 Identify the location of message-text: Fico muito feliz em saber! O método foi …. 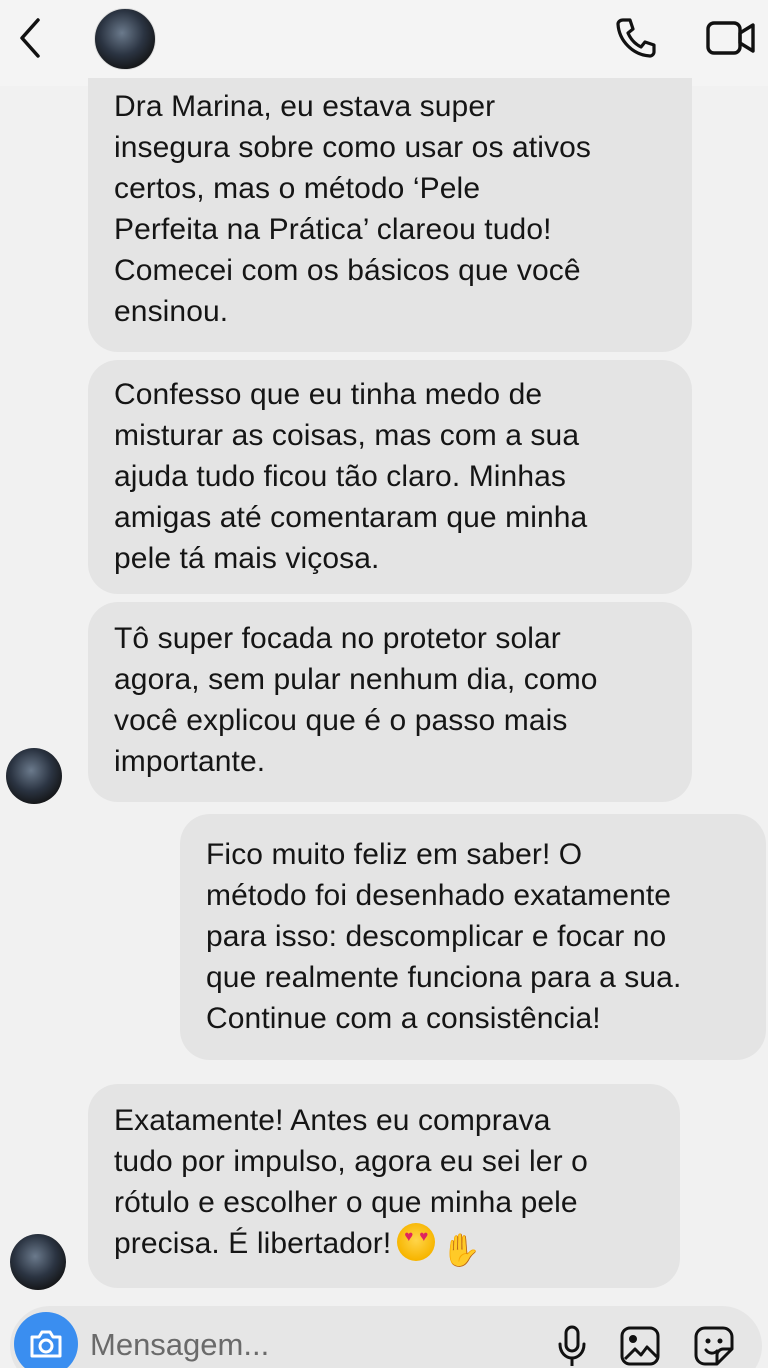
(444, 936).